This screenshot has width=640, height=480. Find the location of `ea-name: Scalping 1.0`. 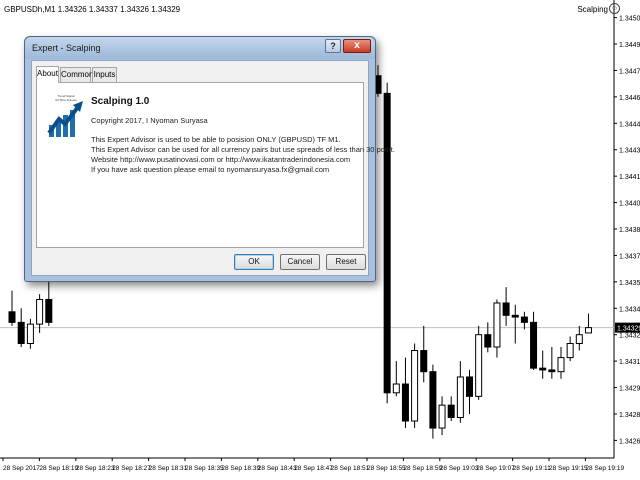

ea-name: Scalping 1.0 is located at coordinates (120, 101).